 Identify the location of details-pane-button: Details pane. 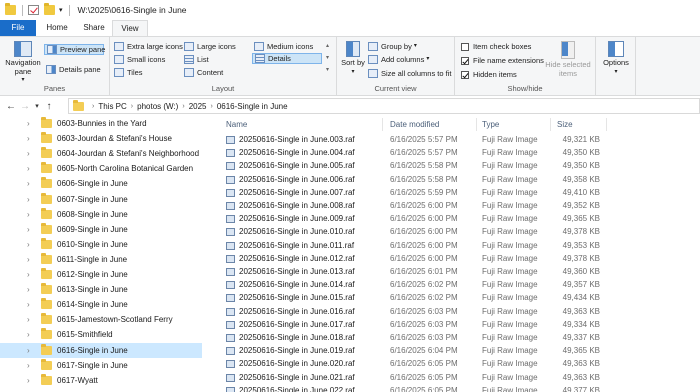
(73, 69).